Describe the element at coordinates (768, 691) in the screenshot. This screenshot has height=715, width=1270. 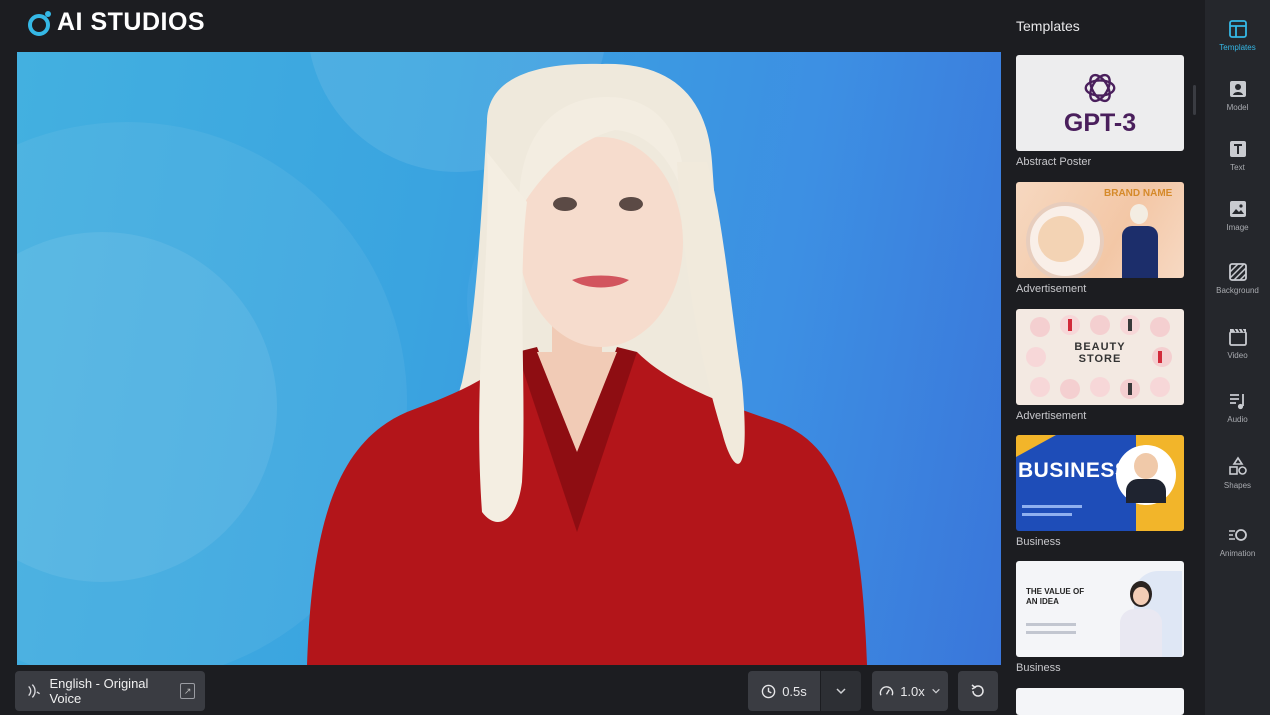
I see `clock-icon` at that location.